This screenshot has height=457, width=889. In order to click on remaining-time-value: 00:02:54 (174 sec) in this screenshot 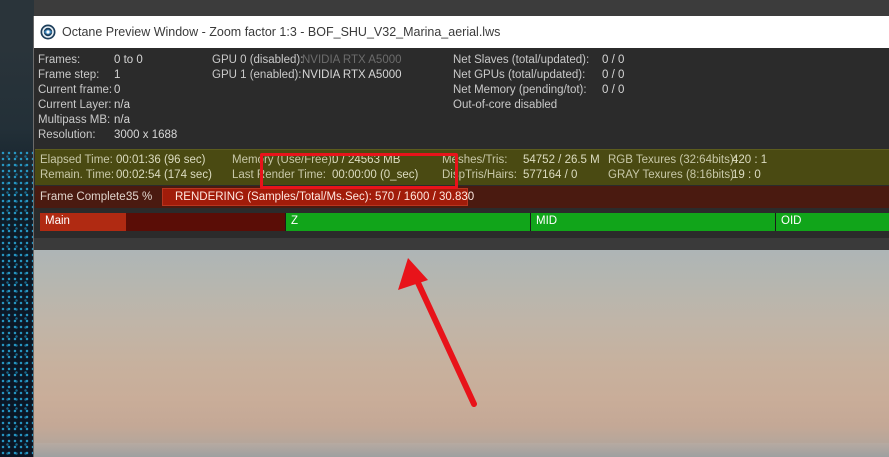, I will do `click(164, 175)`.